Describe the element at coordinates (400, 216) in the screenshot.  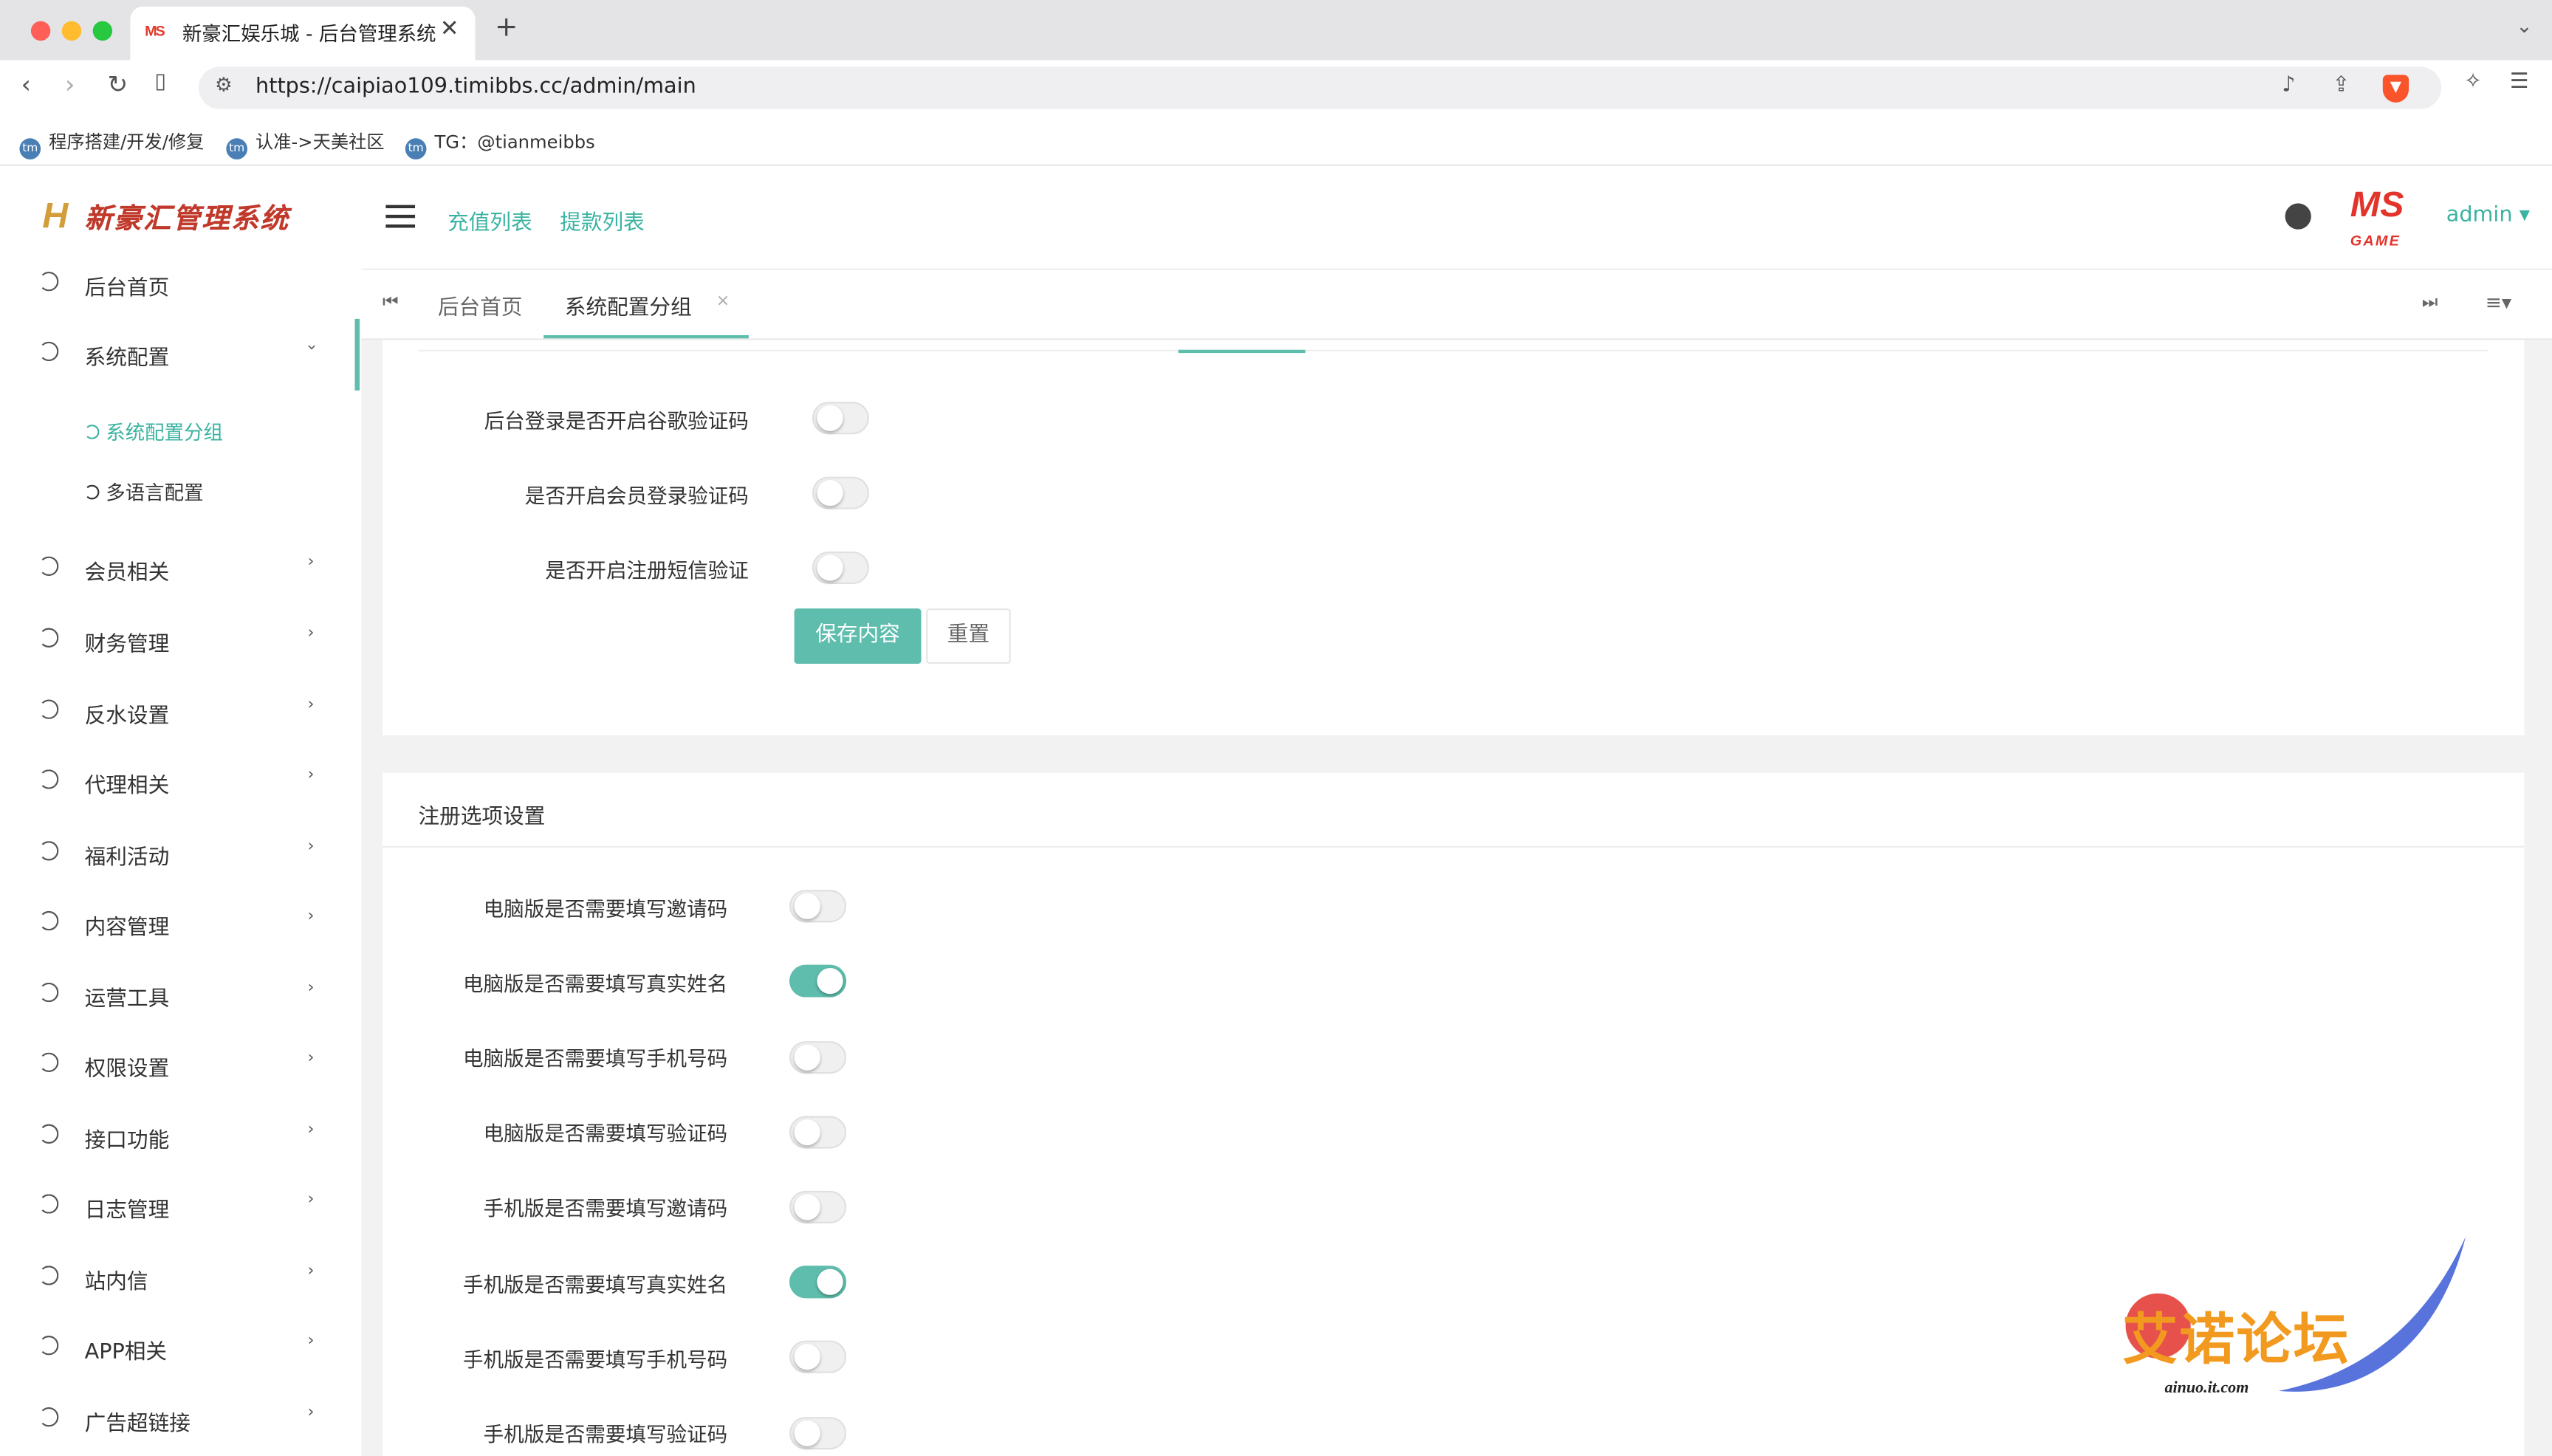
I see `menu-toggle-icon` at that location.